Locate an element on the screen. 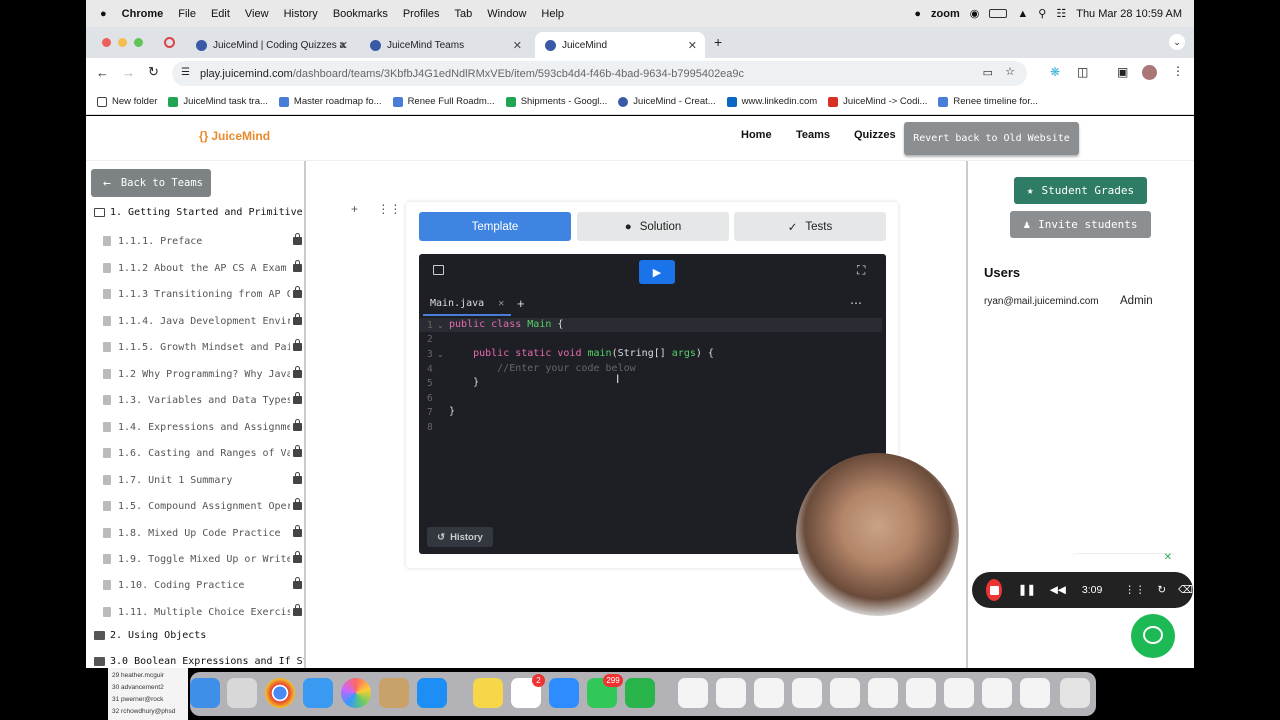 The width and height of the screenshot is (1280, 720). revert-old-website-button: Revert back to Old Website is located at coordinates (991, 138).